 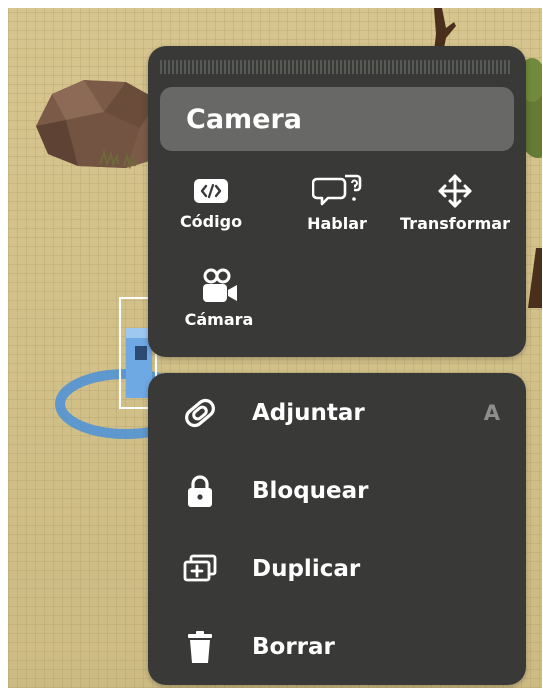 I want to click on tool-speak-label: Hablar, so click(x=337, y=223).